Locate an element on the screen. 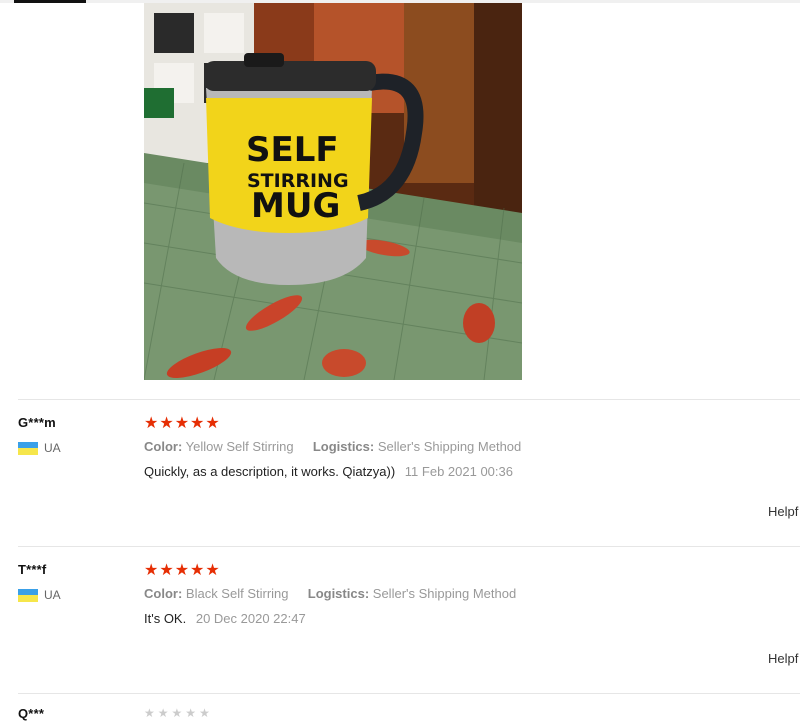 The image size is (800, 721). reviewer-name-partial: Q*** is located at coordinates (31, 713).